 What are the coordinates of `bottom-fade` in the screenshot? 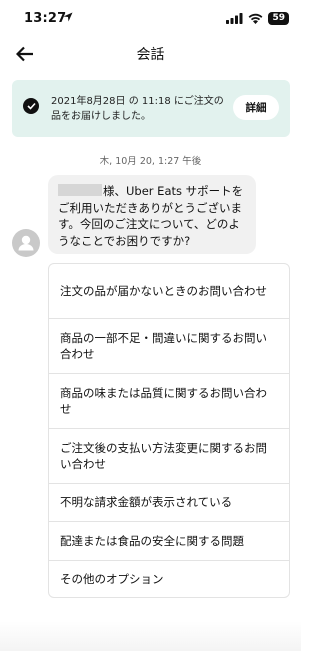 It's located at (150, 636).